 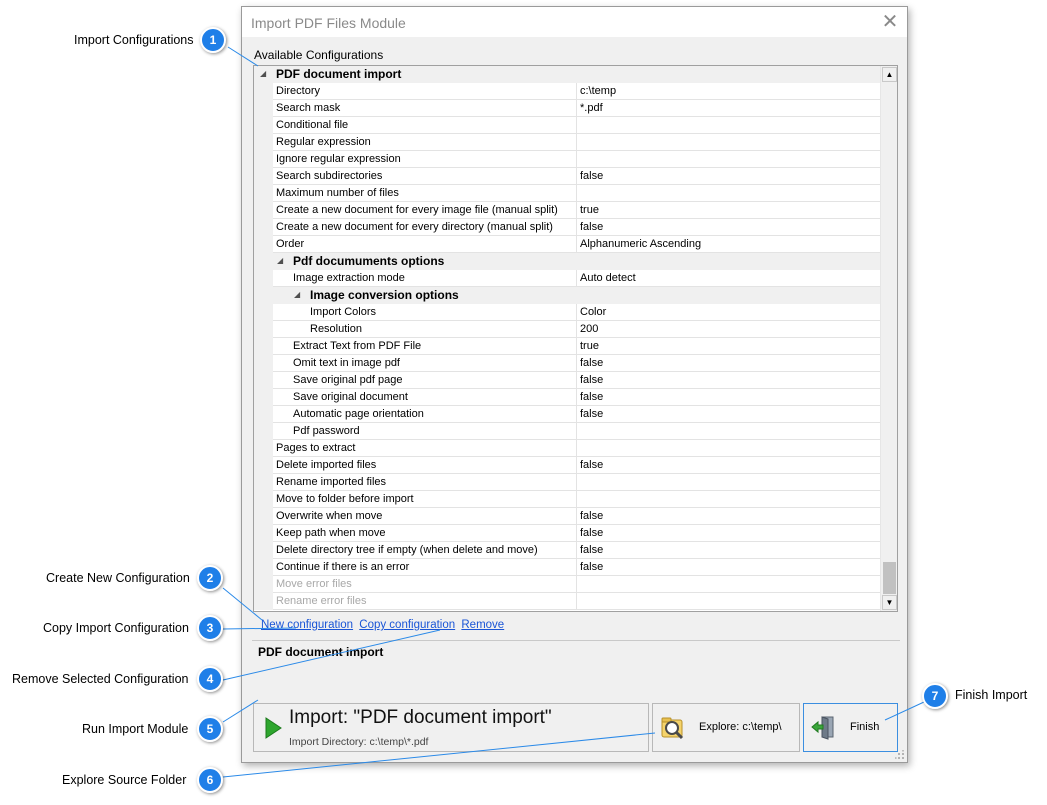 I want to click on divider, so click(x=576, y=640).